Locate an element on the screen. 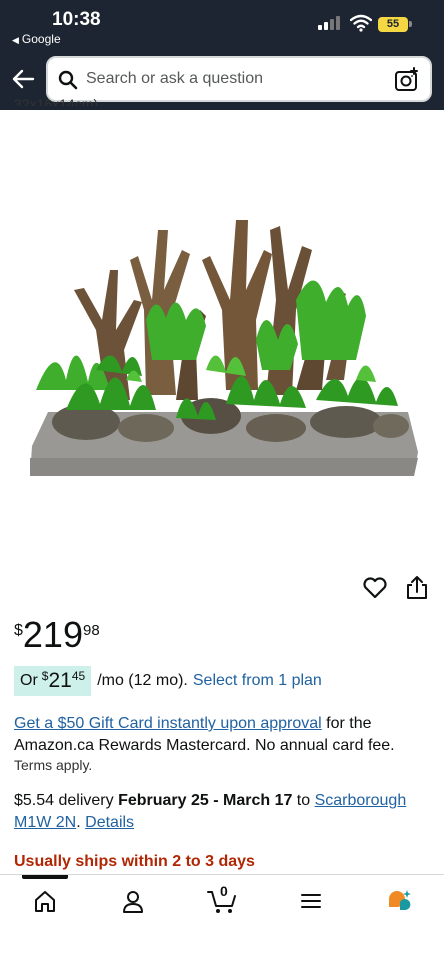 This screenshot has width=444, height=960. battery-cap is located at coordinates (410, 24).